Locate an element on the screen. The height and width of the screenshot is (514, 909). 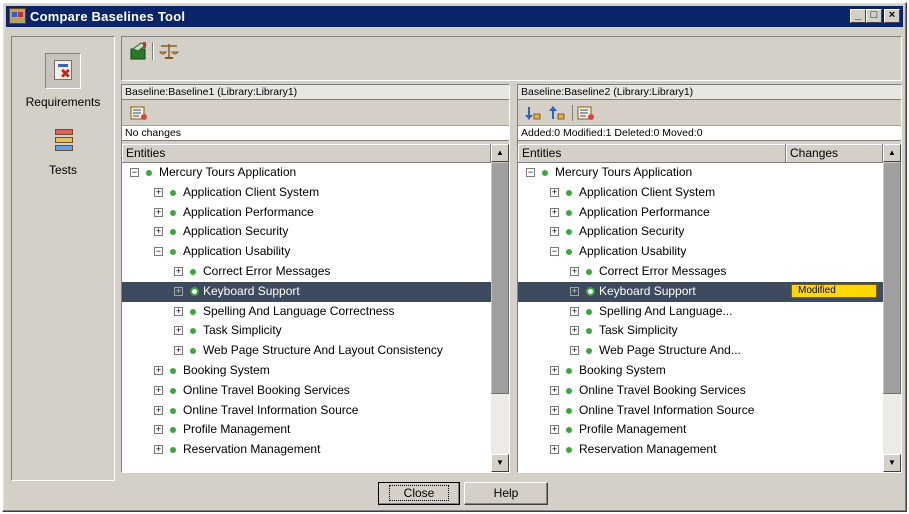
window-close-button: × is located at coordinates (892, 16).